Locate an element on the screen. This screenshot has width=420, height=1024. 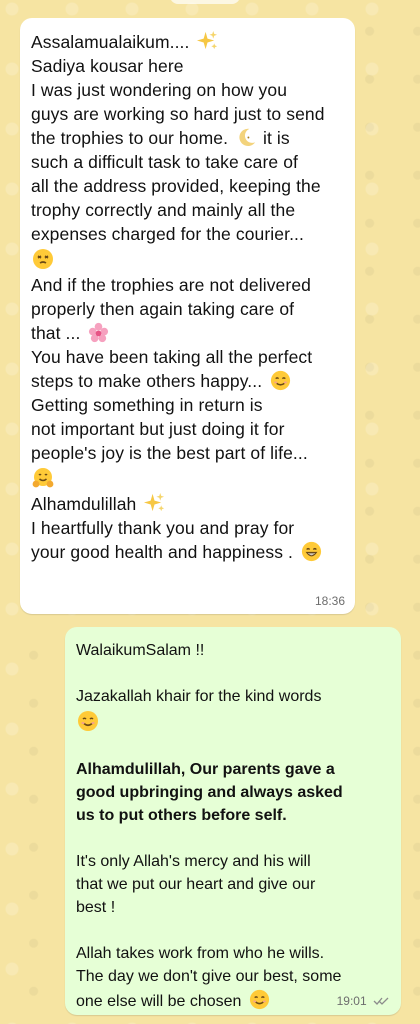
message-line: best ! is located at coordinates (96, 907).